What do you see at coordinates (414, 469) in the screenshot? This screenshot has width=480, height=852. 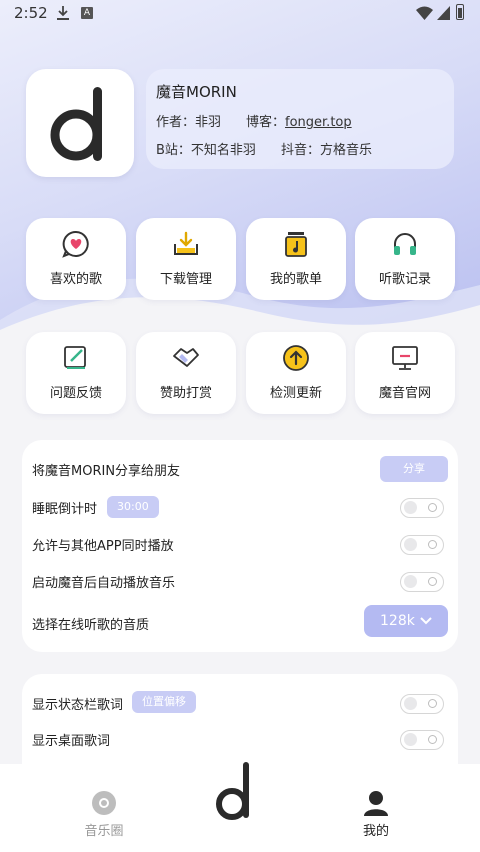 I see `share-button: 分享` at bounding box center [414, 469].